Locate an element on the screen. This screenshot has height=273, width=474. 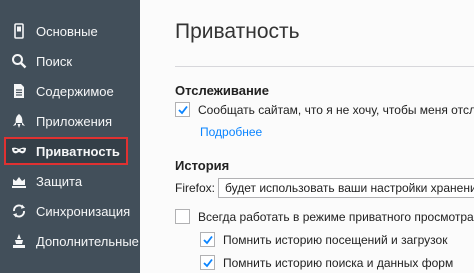
sidebar-item-advanced: Дополнительные is located at coordinates (70, 241).